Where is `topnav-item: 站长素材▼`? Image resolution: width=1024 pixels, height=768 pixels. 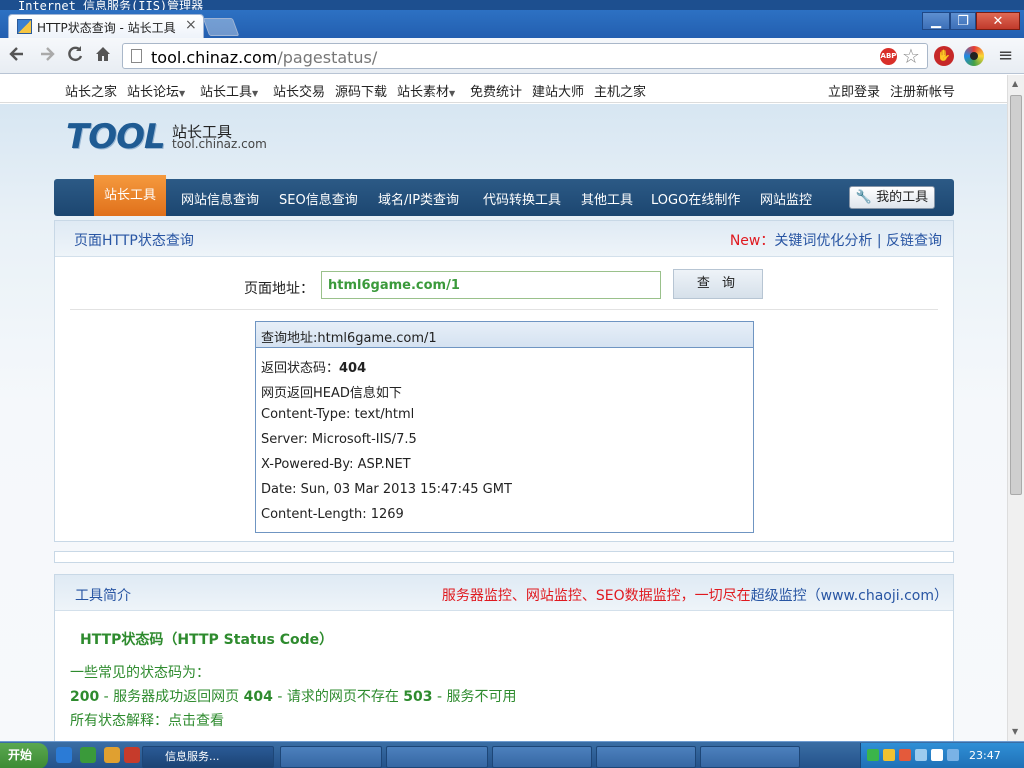 topnav-item: 站长素材▼ is located at coordinates (426, 90).